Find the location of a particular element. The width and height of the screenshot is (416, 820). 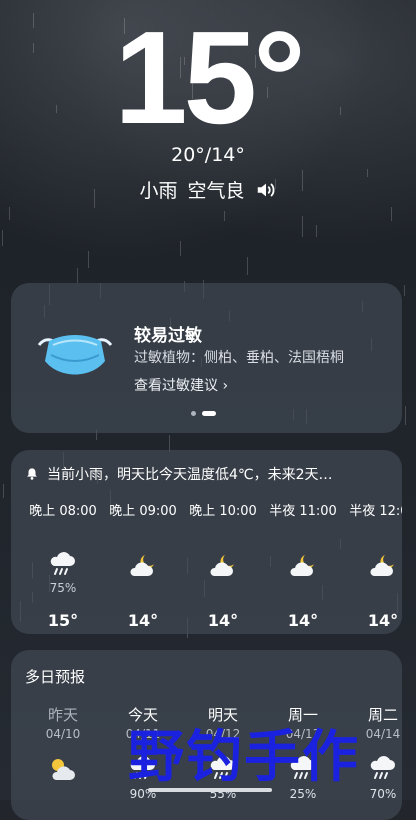

hour-time: 半夜 12:00 is located at coordinates (375, 511).